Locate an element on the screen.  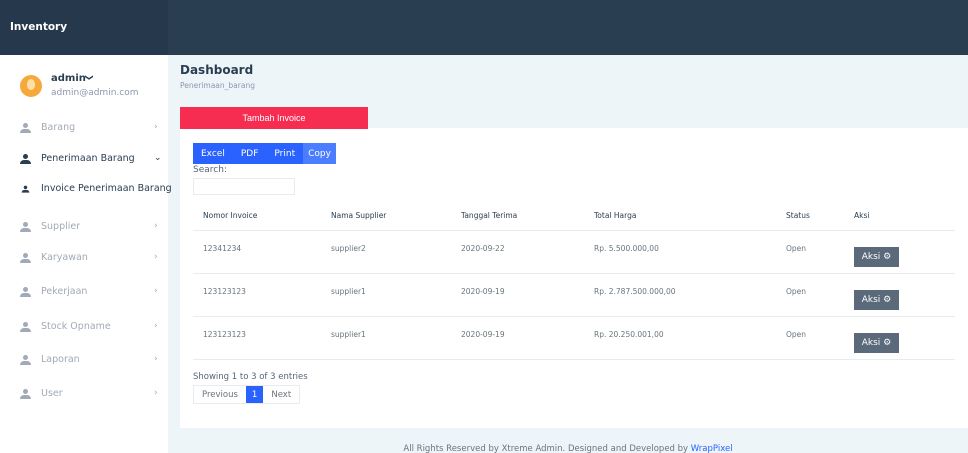
column-header: Nama Supplier is located at coordinates (386, 216).